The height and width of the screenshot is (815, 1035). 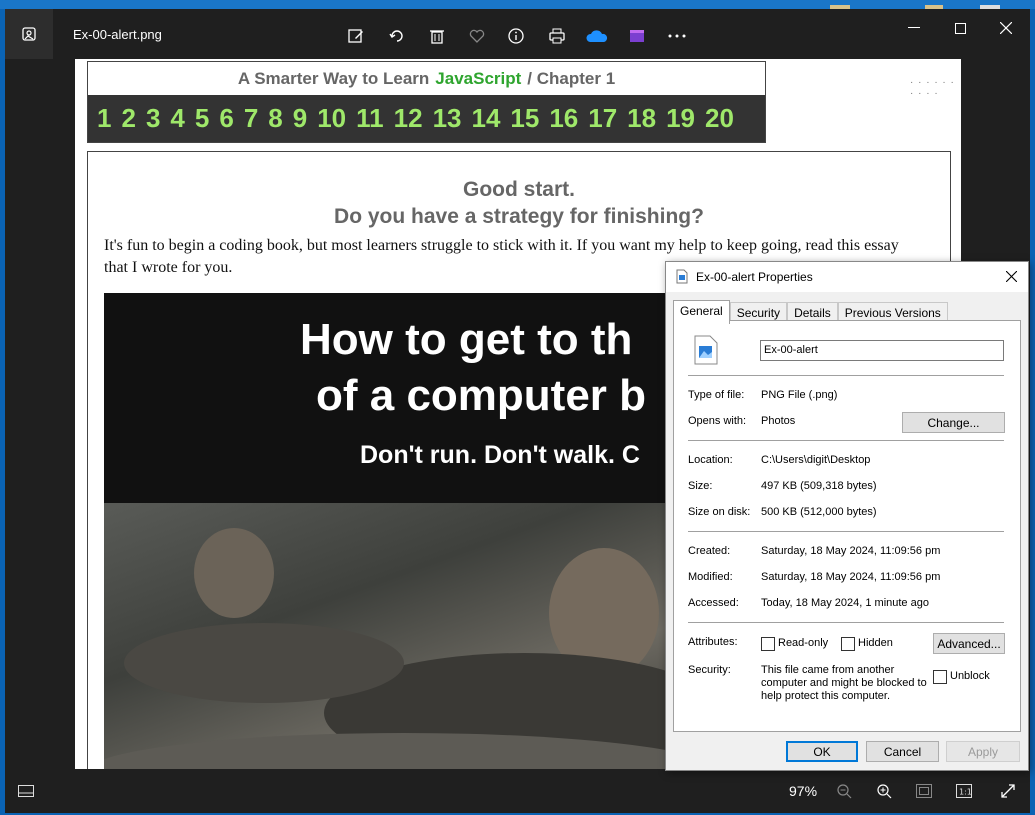 I want to click on zoom-out-icon, so click(x=844, y=791).